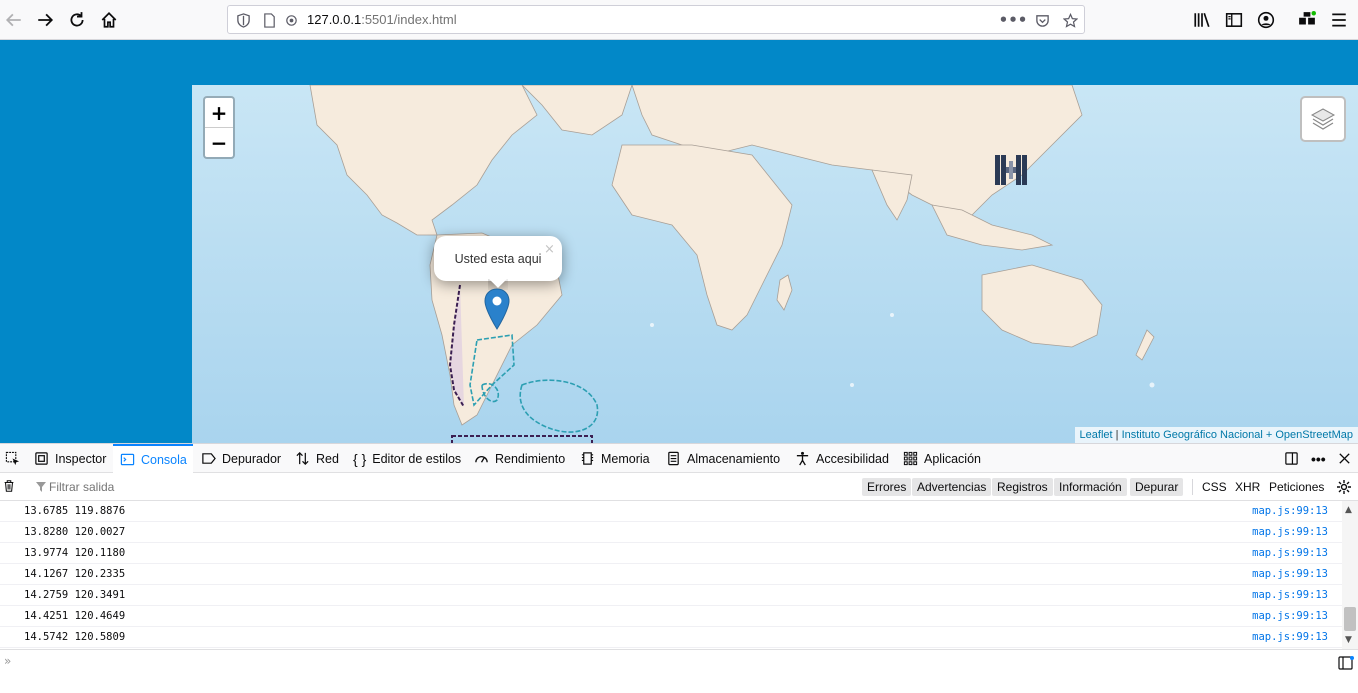 The image size is (1358, 693). I want to click on close-devtools-button, so click(1345, 458).